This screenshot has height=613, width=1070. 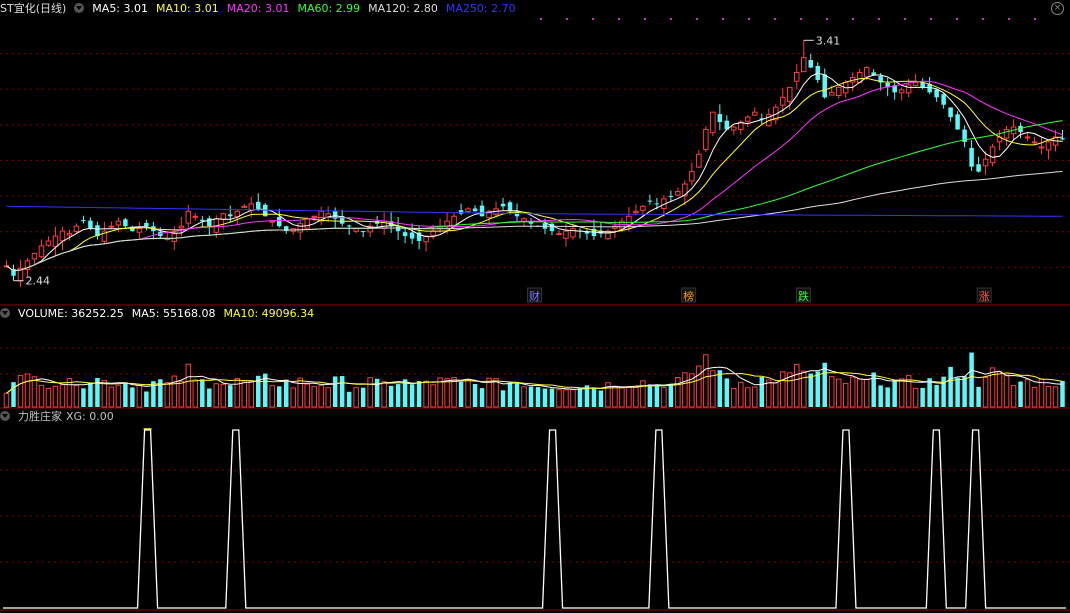 What do you see at coordinates (534, 211) in the screenshot?
I see `ma250-line` at bounding box center [534, 211].